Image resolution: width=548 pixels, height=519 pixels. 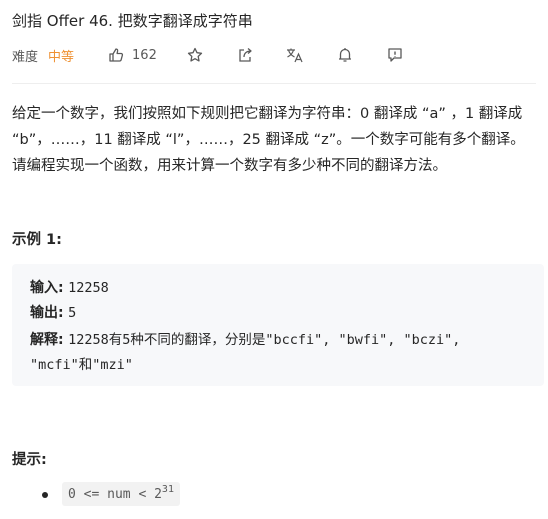 I want to click on favorite-button, so click(x=195, y=55).